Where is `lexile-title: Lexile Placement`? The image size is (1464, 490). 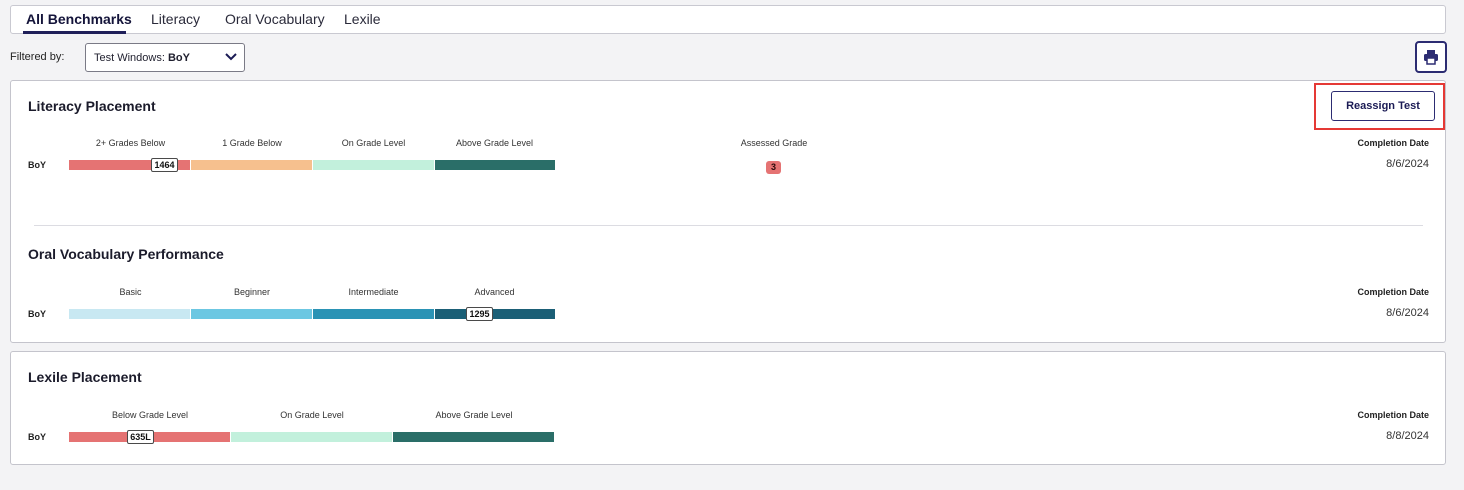 lexile-title: Lexile Placement is located at coordinates (85, 377).